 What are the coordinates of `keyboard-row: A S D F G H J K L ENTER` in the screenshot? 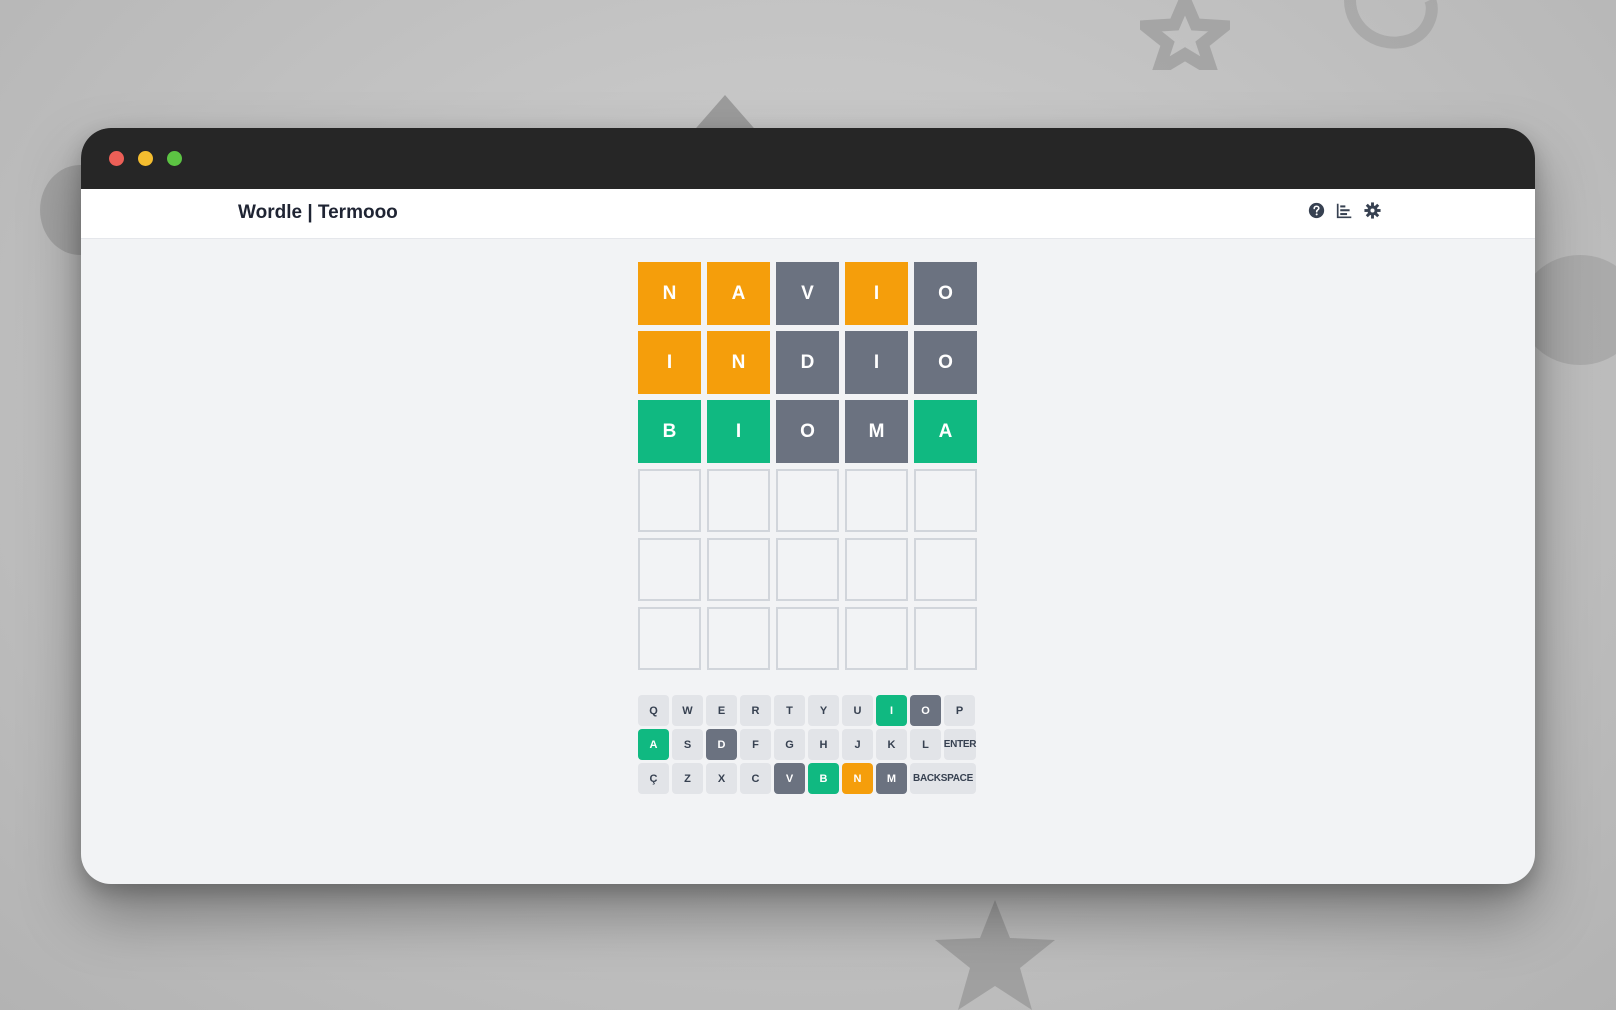 It's located at (808, 744).